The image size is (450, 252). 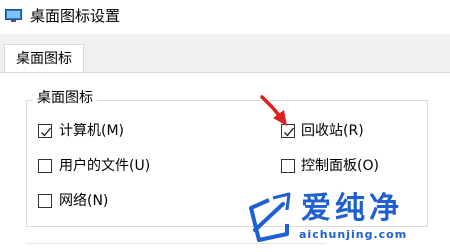 What do you see at coordinates (353, 234) in the screenshot?
I see `watermark-url: aichunjing.com` at bounding box center [353, 234].